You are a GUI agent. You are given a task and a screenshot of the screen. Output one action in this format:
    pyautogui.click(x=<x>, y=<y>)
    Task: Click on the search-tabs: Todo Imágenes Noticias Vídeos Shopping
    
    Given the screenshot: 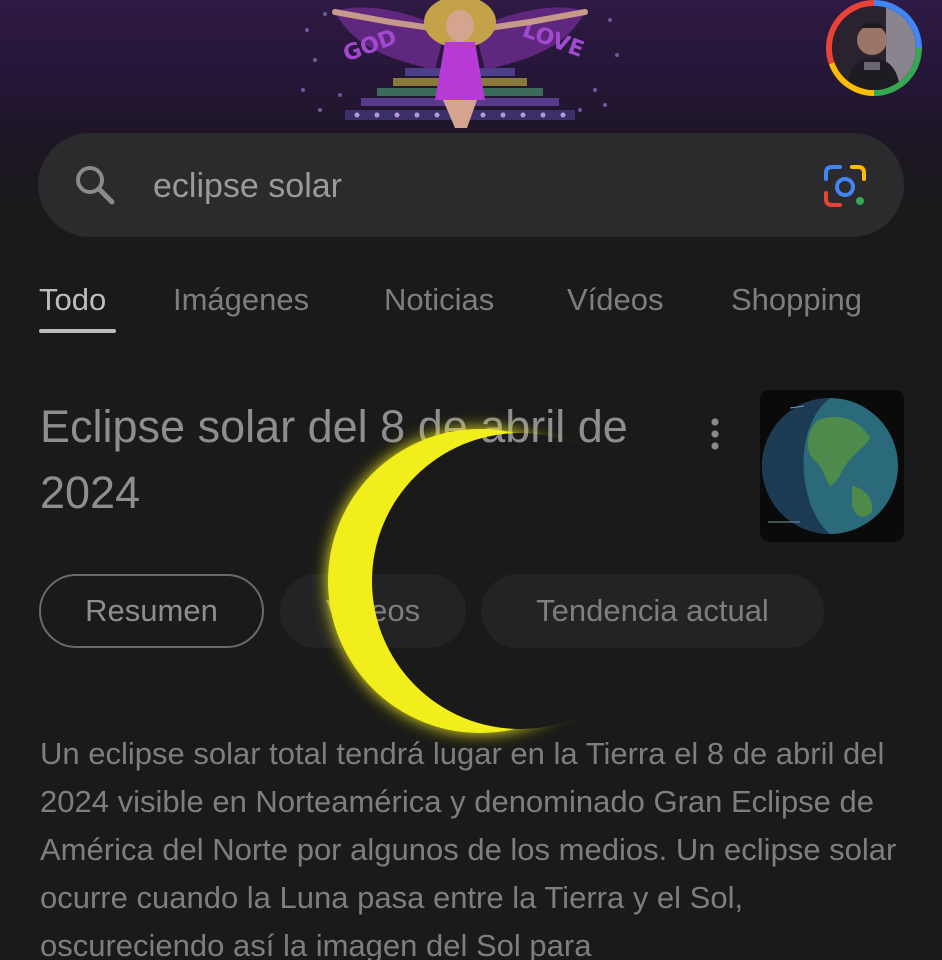 What is the action you would take?
    pyautogui.click(x=471, y=310)
    